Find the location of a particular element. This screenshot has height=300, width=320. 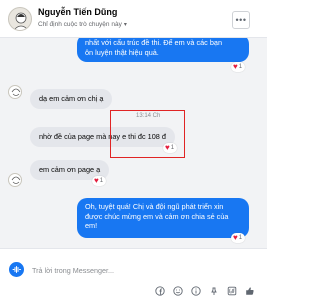

thumbs-up-icon is located at coordinates (249, 291).